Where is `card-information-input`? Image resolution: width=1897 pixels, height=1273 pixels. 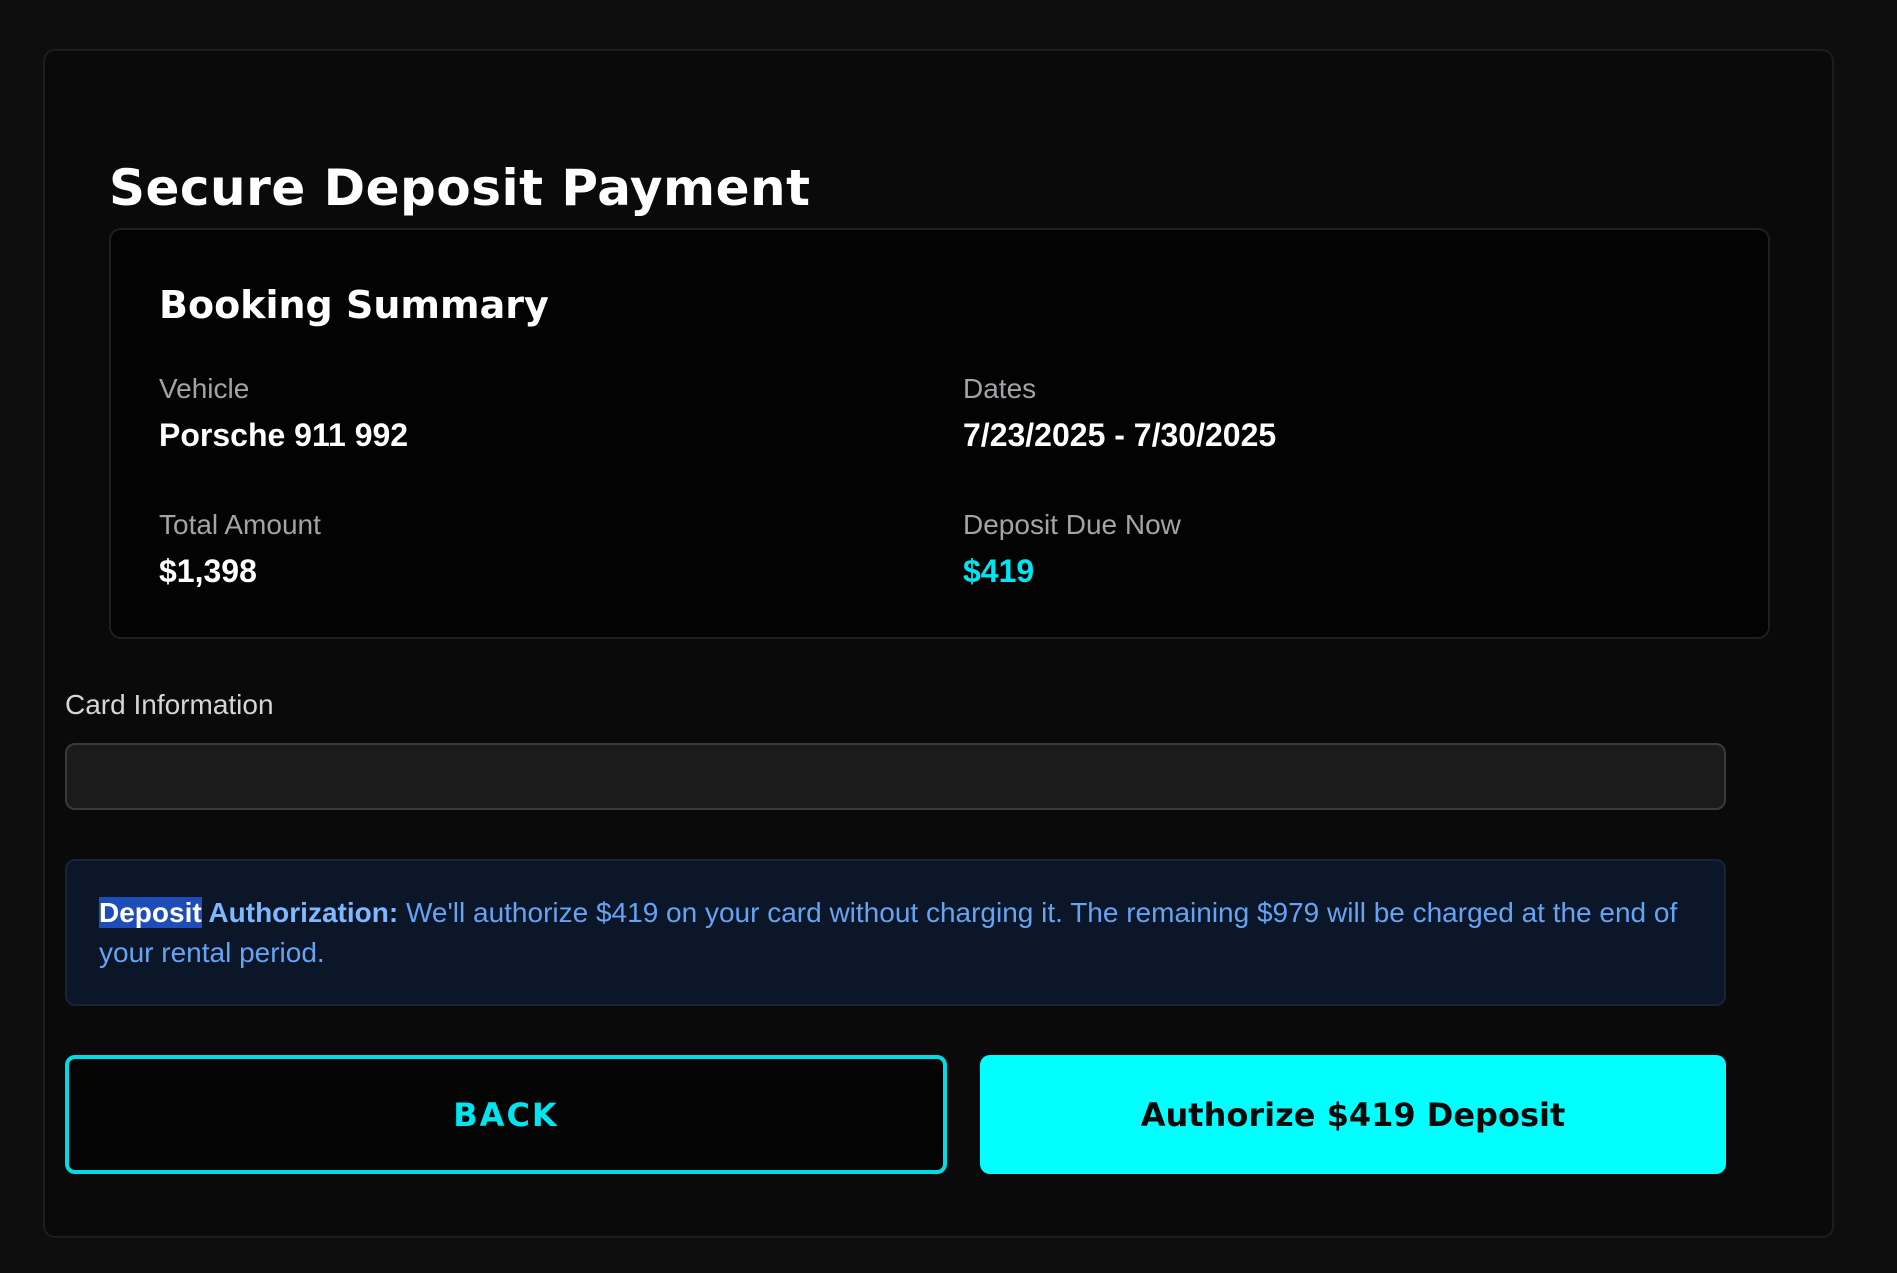 card-information-input is located at coordinates (895, 776).